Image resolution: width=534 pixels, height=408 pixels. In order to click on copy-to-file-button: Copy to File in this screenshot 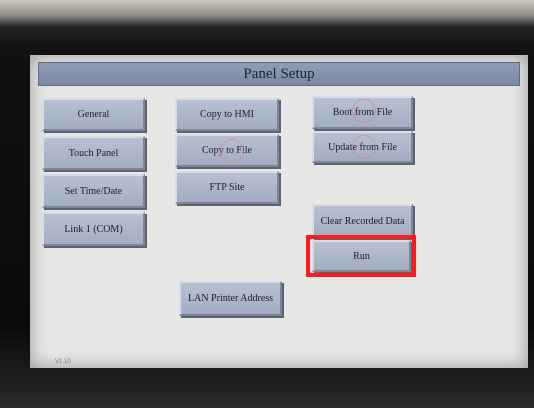, I will do `click(227, 150)`.